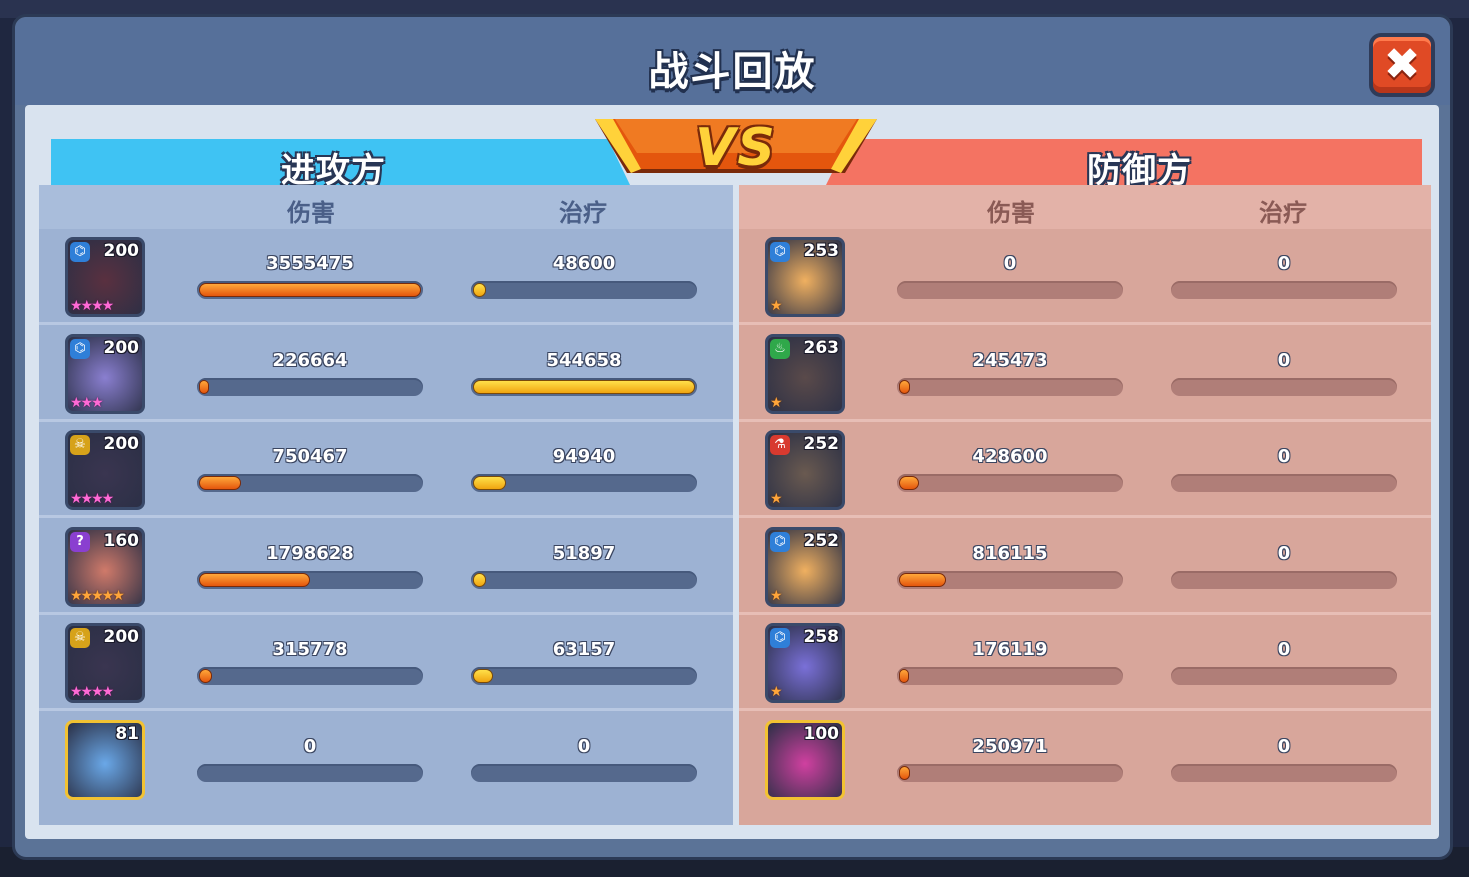 The width and height of the screenshot is (1469, 877). Describe the element at coordinates (1010, 456) in the screenshot. I see `damage-value: 428600` at that location.